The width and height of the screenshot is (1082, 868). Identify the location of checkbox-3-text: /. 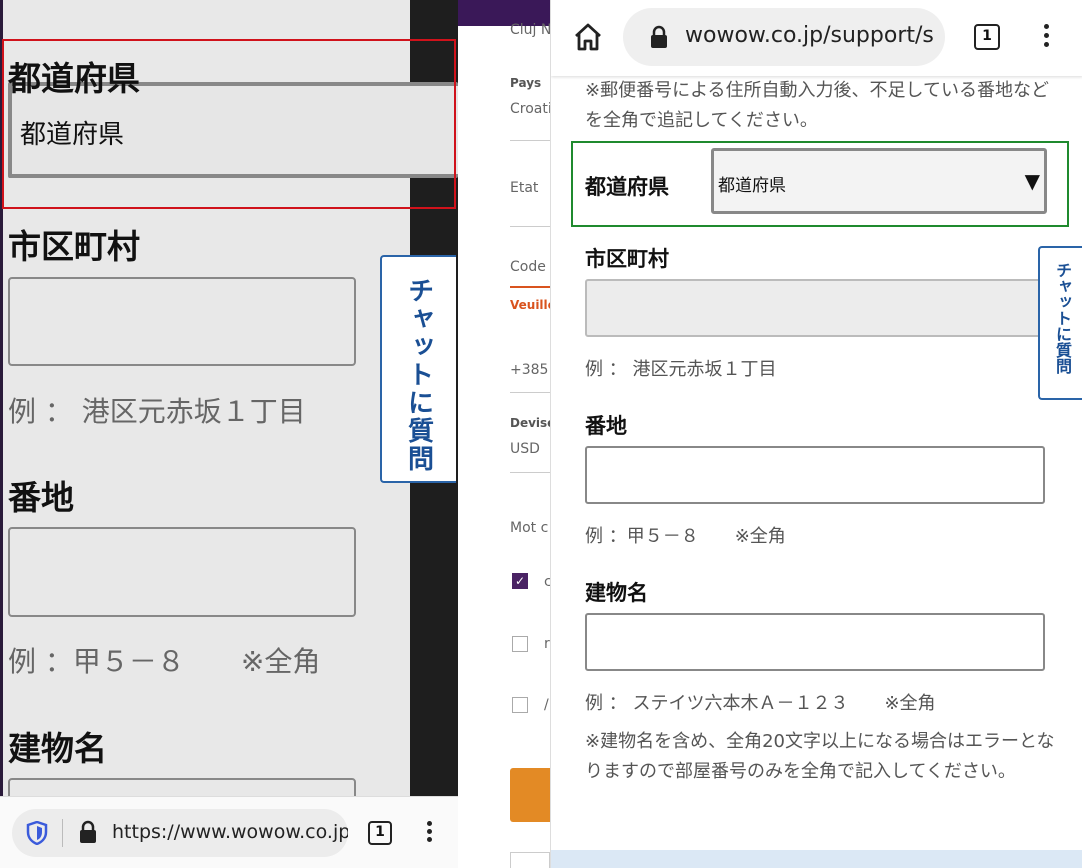
(546, 705).